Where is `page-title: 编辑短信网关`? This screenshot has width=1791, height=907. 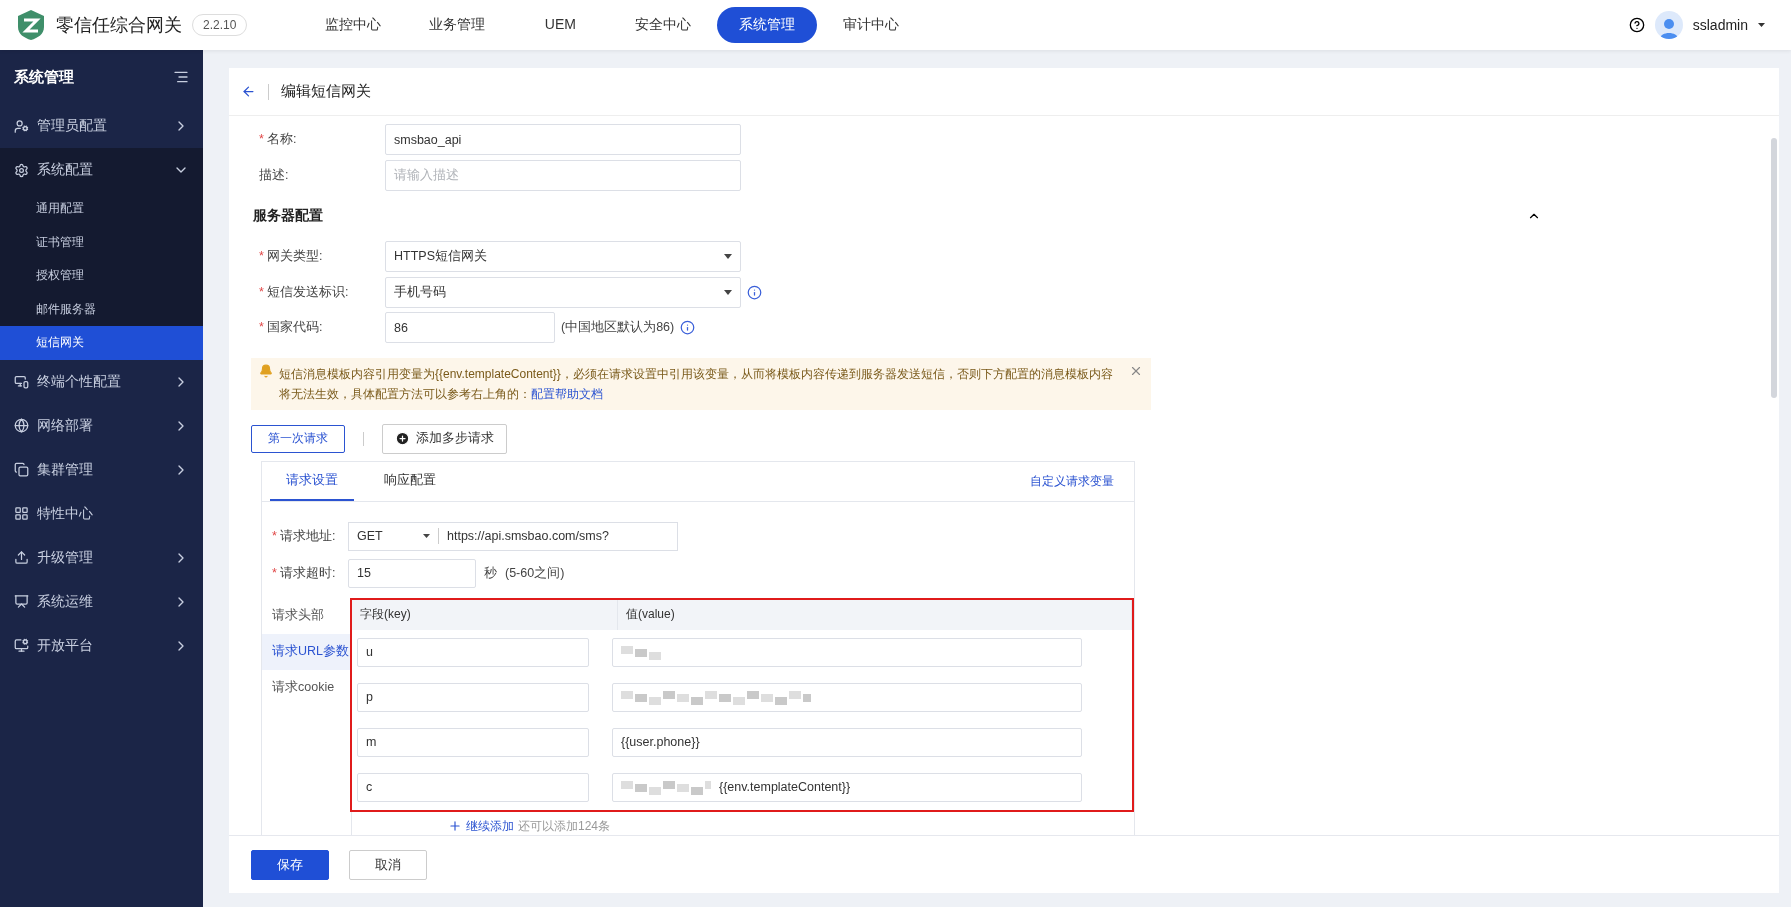 page-title: 编辑短信网关 is located at coordinates (326, 91).